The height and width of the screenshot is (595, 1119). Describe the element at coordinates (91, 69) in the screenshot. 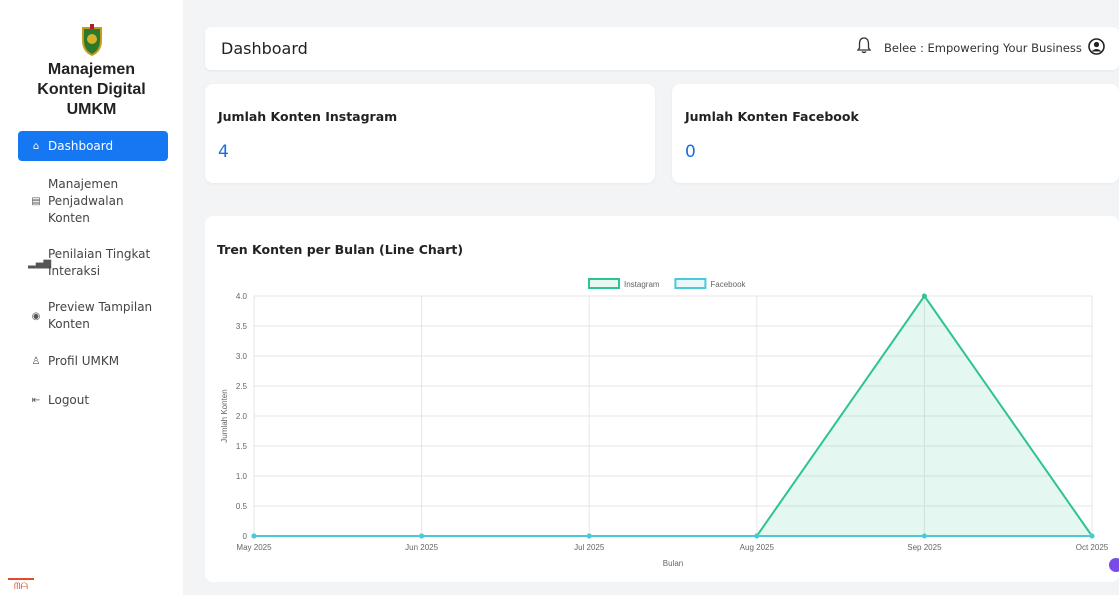

I see `brand-line-1: Manajemen` at that location.